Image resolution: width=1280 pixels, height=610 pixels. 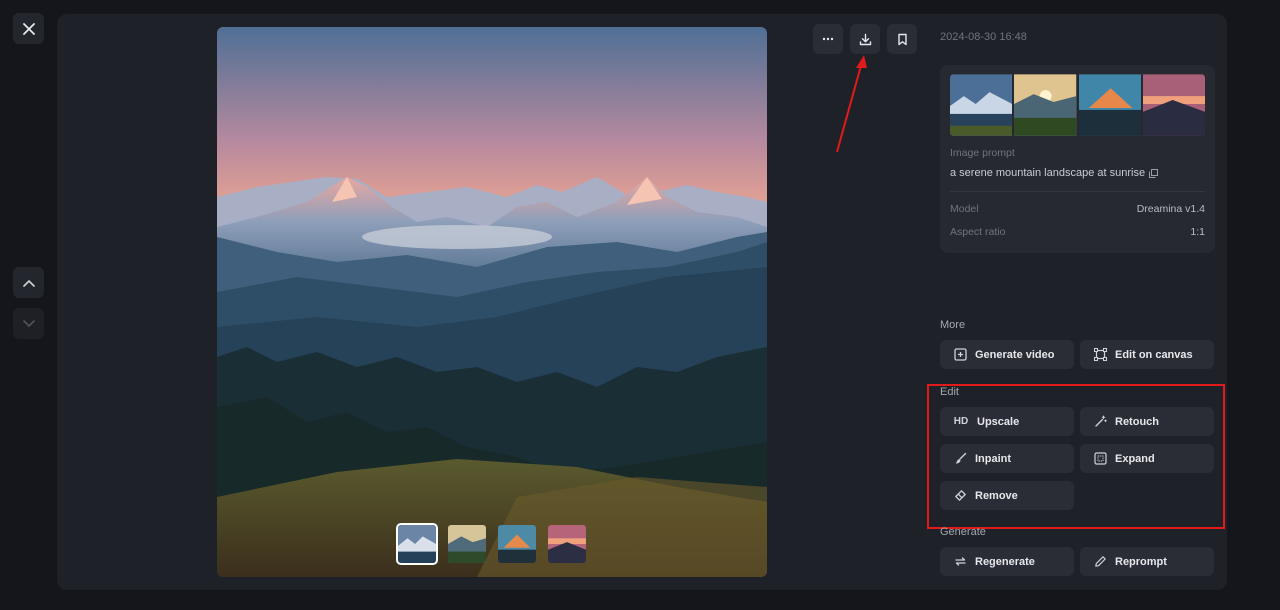 I want to click on edit-on-canvas-label: Edit on canvas, so click(x=1154, y=354).